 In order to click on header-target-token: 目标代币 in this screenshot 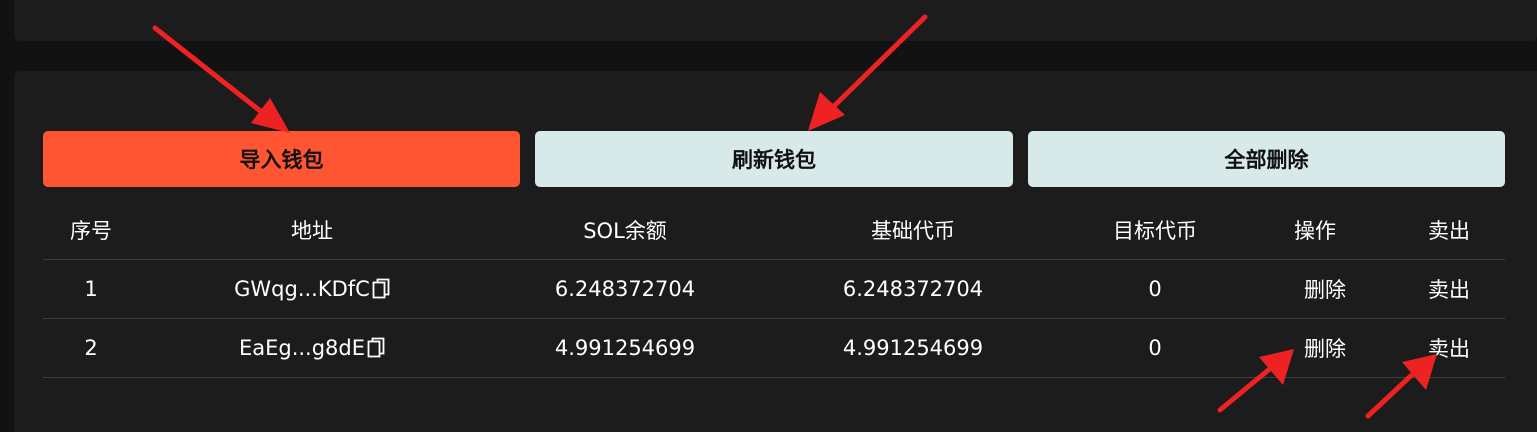, I will do `click(1155, 231)`.